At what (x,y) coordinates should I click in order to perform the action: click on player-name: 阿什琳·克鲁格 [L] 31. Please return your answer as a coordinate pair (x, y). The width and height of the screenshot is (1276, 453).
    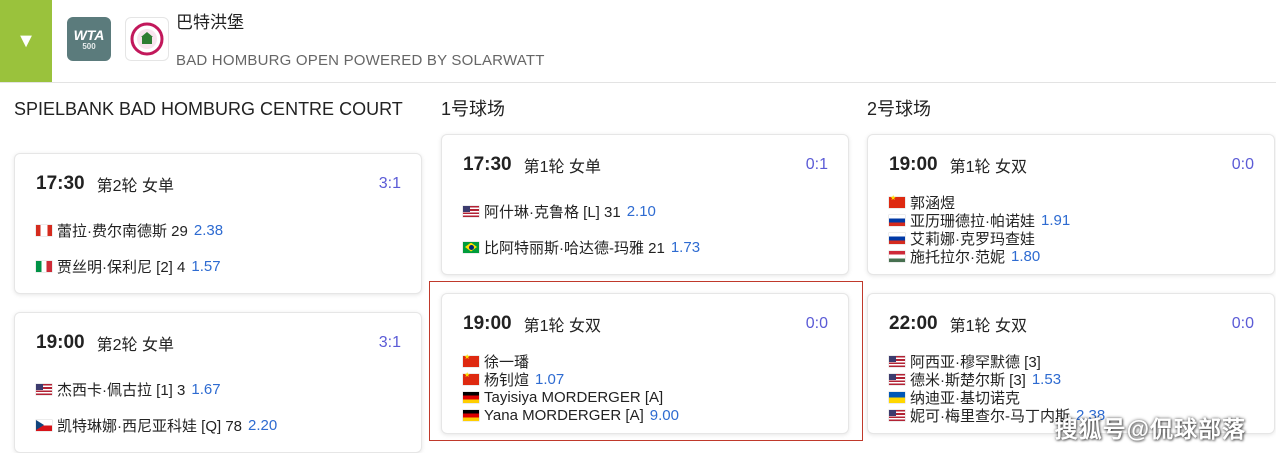
    Looking at the image, I should click on (552, 212).